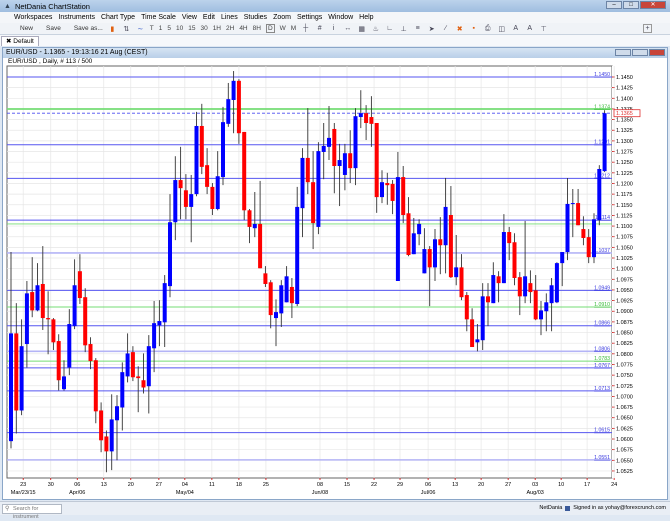 This screenshot has width=670, height=521. What do you see at coordinates (515, 28) in the screenshot?
I see `zoom-in-icon: A` at bounding box center [515, 28].